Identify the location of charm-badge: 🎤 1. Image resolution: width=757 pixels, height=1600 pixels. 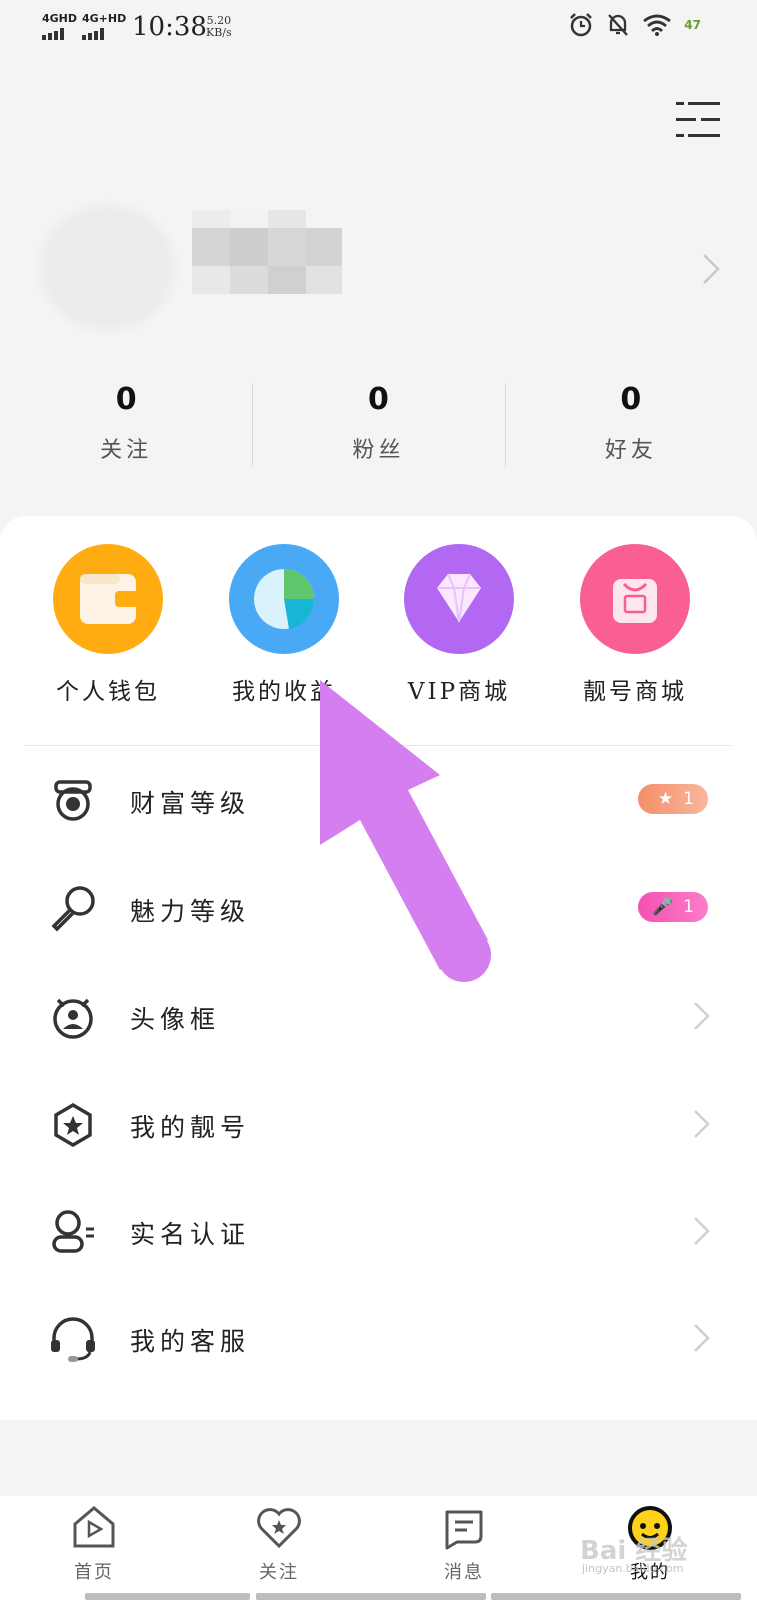
(673, 907).